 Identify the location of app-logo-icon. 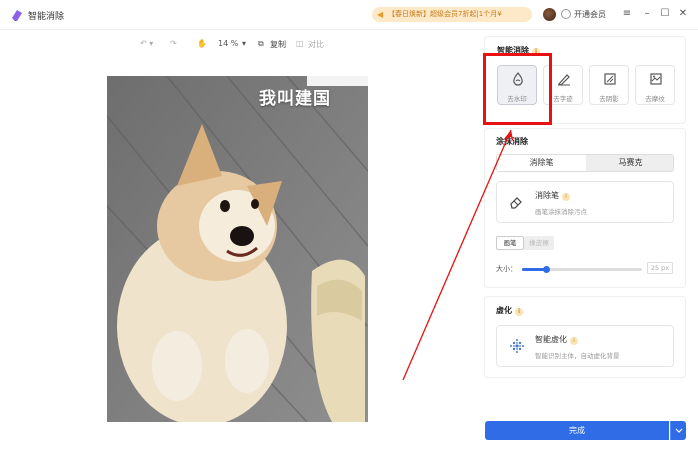
(17, 15).